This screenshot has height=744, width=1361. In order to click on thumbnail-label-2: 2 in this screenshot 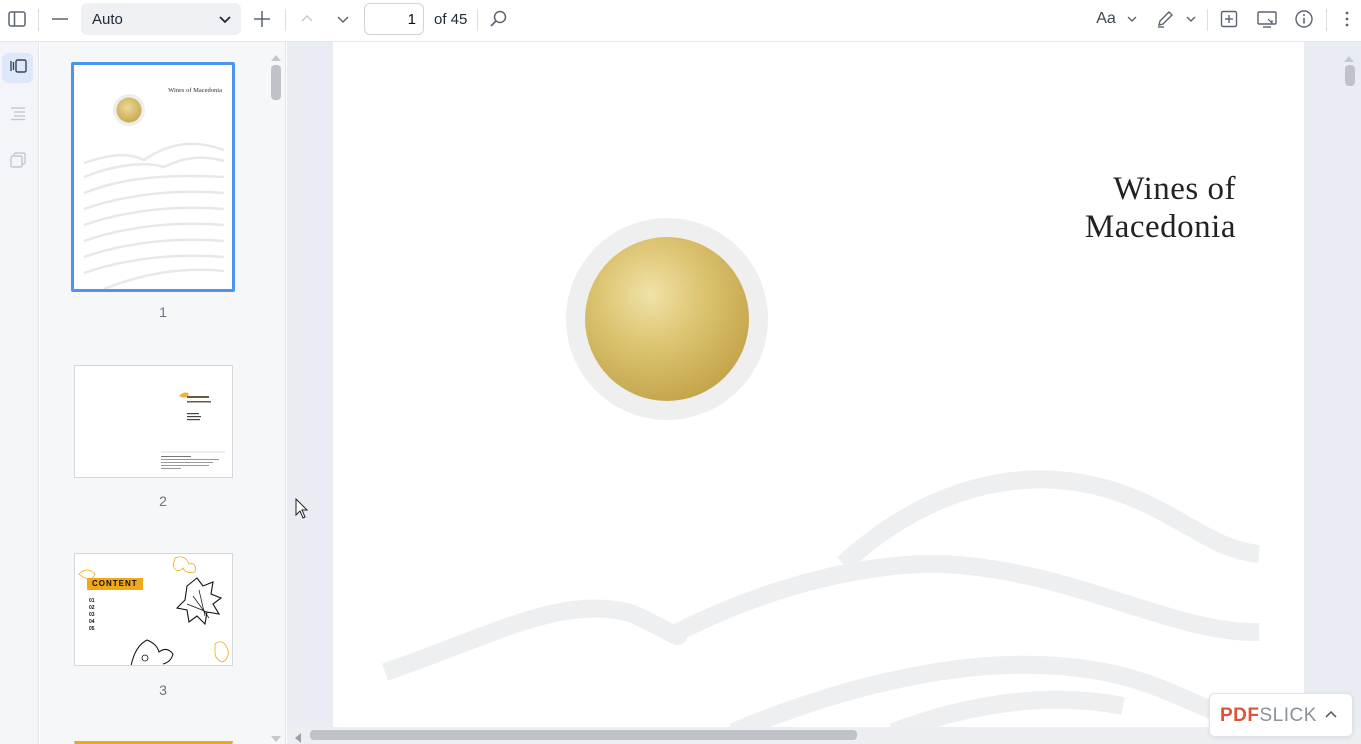, I will do `click(163, 501)`.